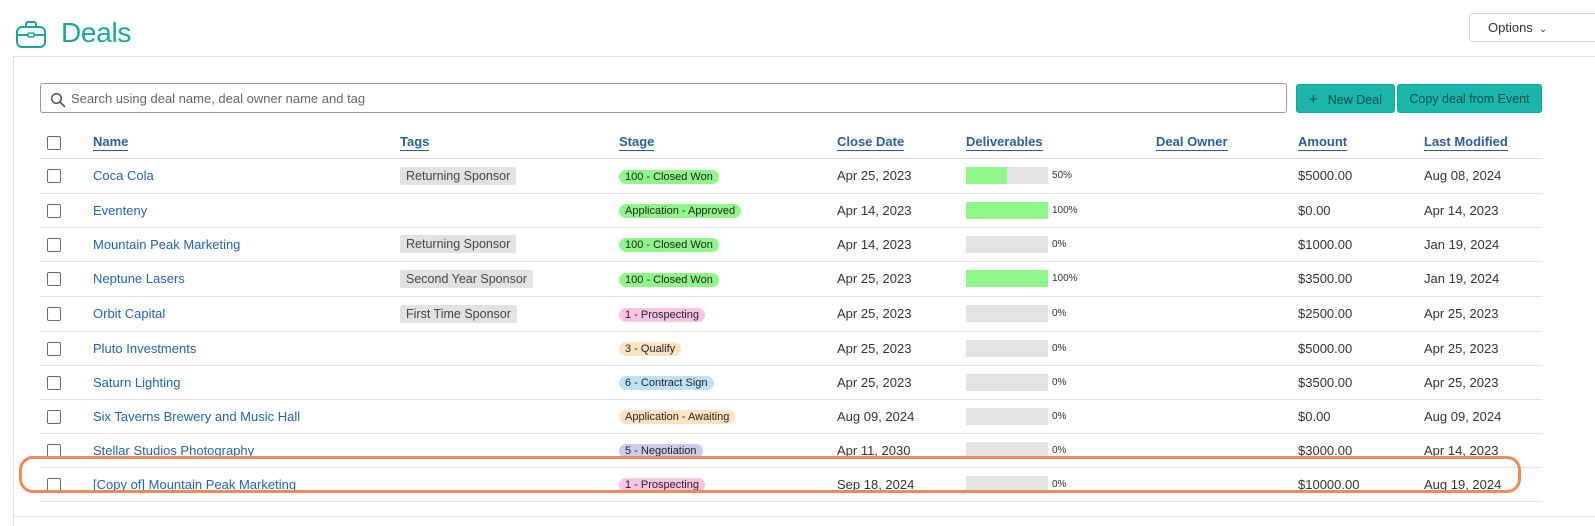 This screenshot has width=1595, height=526. I want to click on options-label: Options, so click(1510, 27).